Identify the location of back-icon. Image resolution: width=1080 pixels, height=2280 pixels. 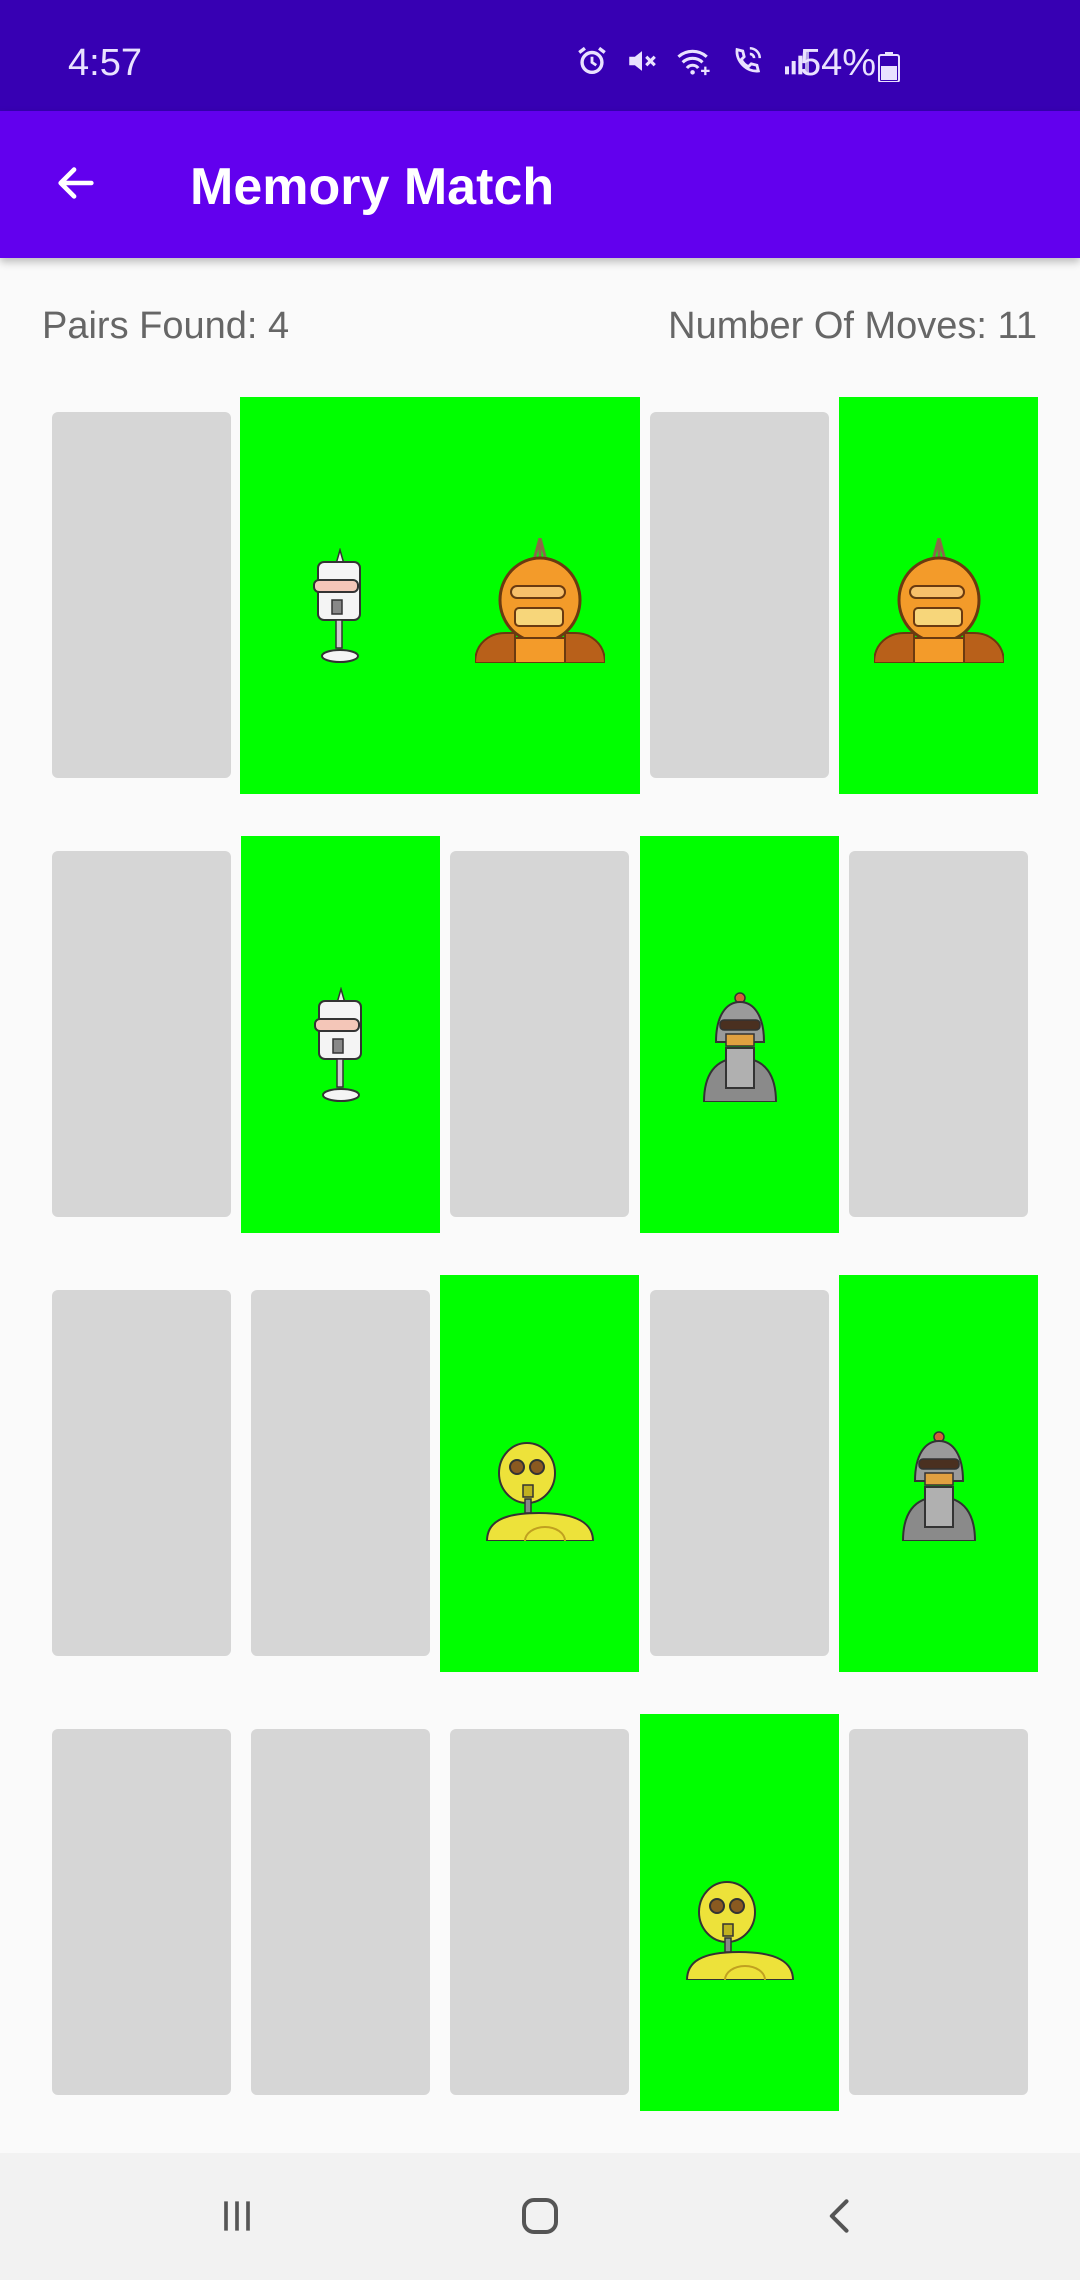
(841, 2218).